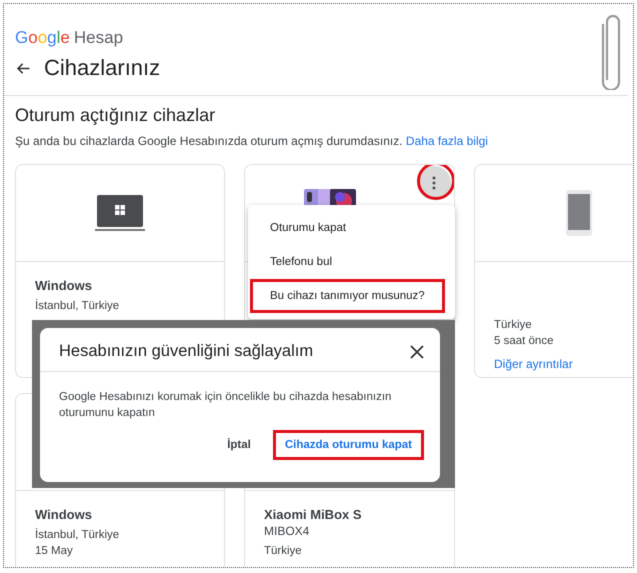  What do you see at coordinates (347, 296) in the screenshot?
I see `menu-item: Bu cihazı tanımıyor musunuz?` at bounding box center [347, 296].